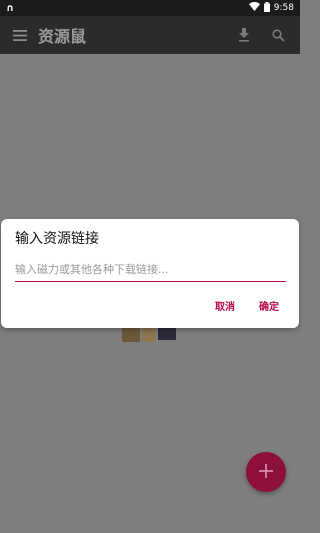 The width and height of the screenshot is (320, 533). I want to click on dialog-title: 输入资源链接, so click(57, 239).